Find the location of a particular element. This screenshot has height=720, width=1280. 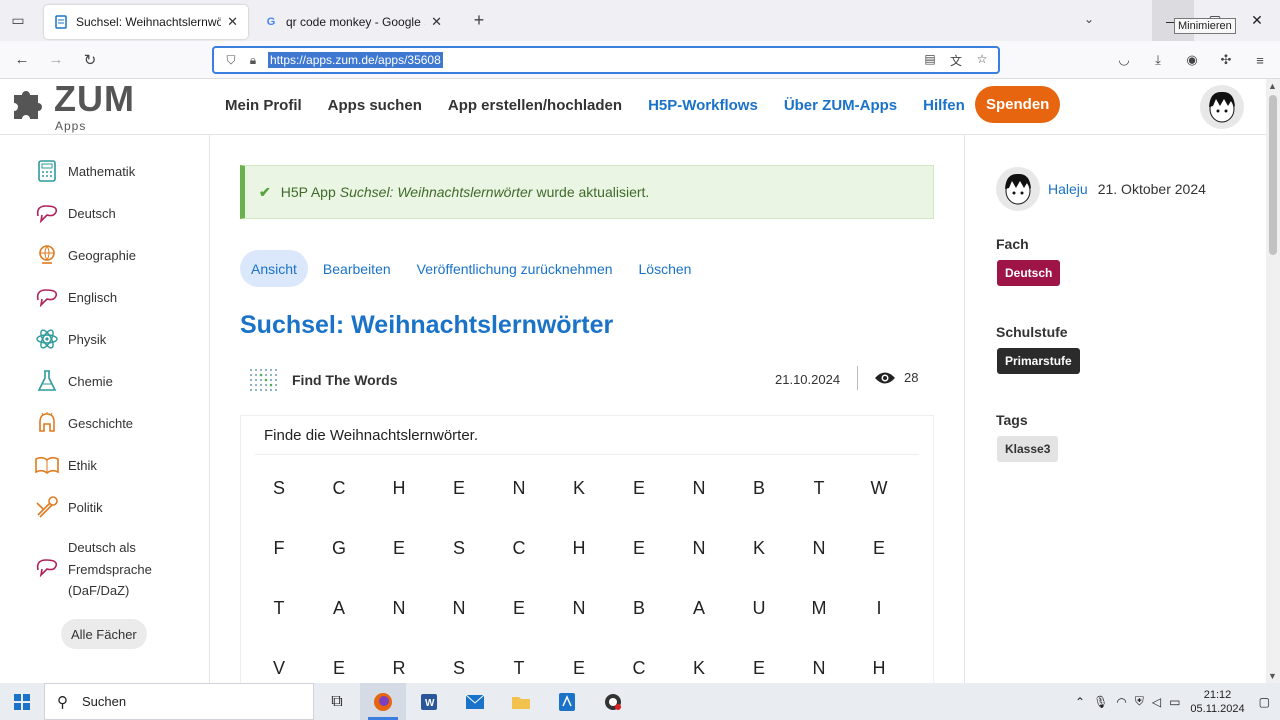

grid-letter: W is located at coordinates (879, 488).